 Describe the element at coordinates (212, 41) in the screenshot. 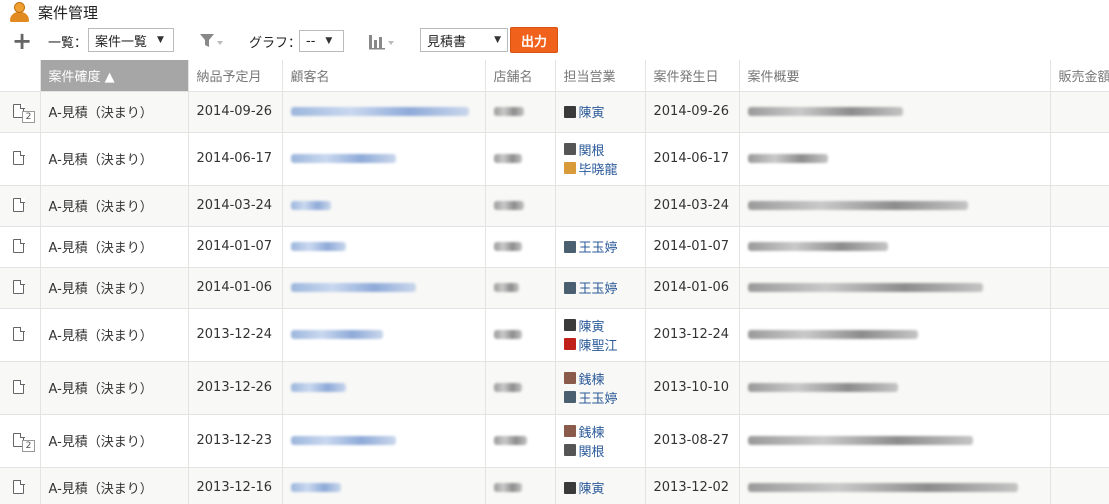

I see `filter-icon` at that location.